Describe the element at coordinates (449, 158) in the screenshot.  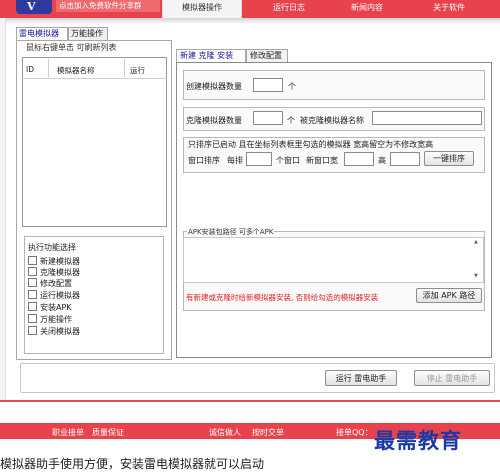
I see `one-click-sort-button: 一键排序` at that location.